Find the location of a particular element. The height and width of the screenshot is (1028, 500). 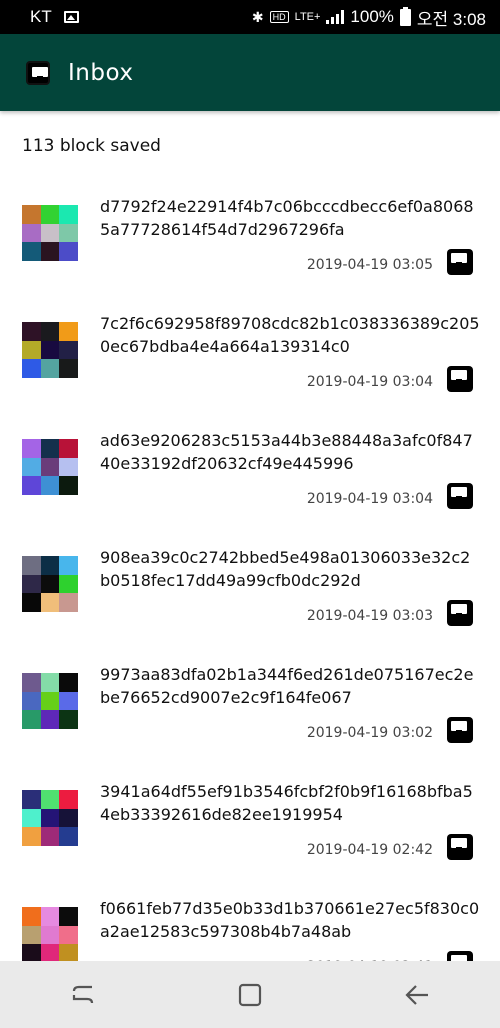

gallery-icon is located at coordinates (71, 17).